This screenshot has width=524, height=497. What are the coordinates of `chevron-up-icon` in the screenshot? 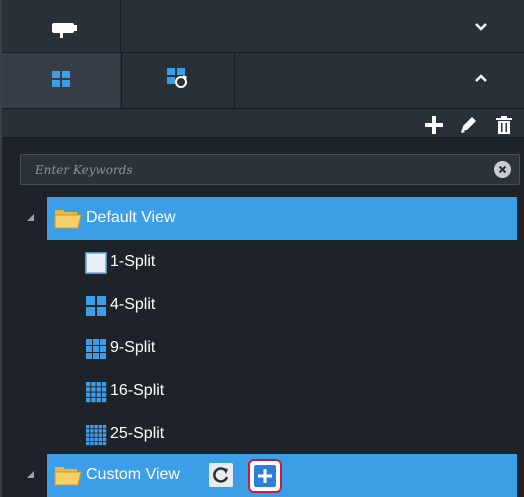 It's located at (481, 78).